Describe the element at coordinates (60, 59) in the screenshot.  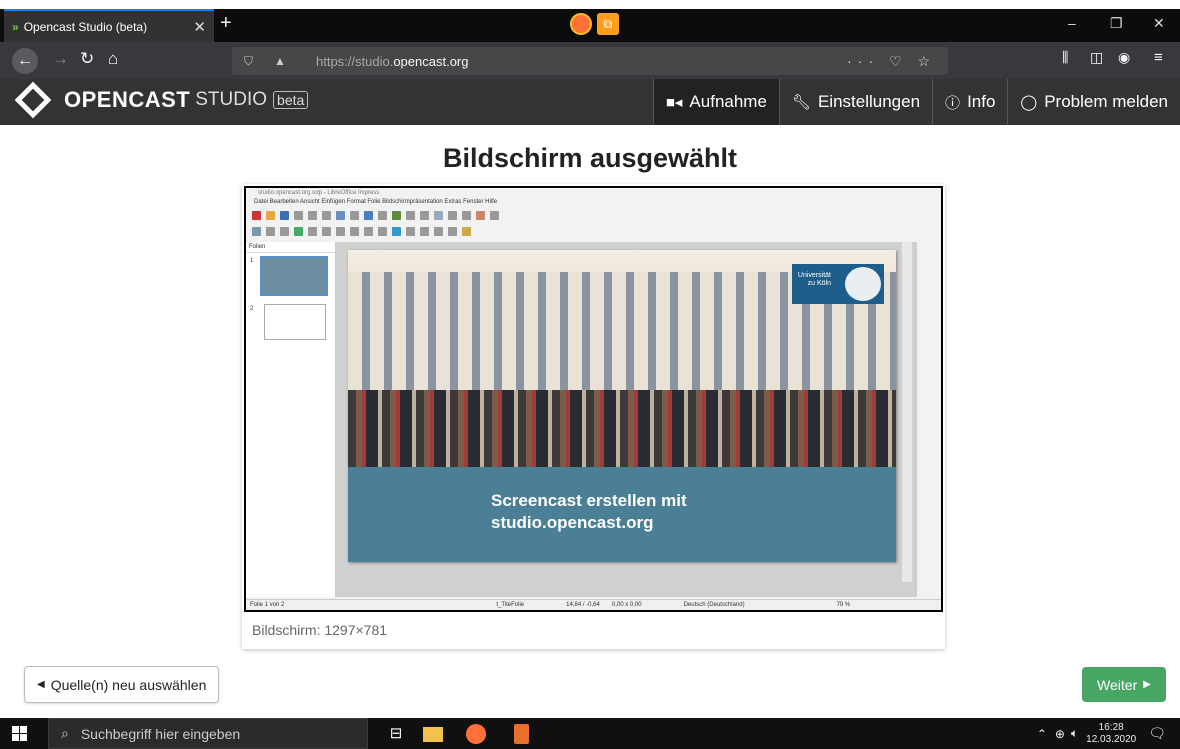
I see `forward-button: →` at that location.